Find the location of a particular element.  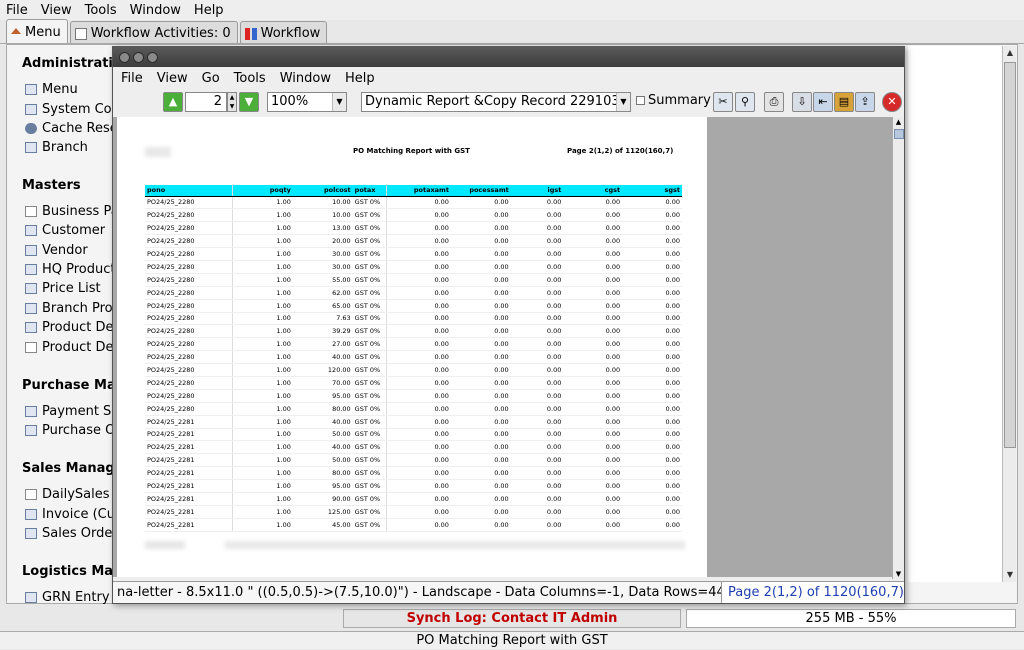

section-sales-management: Sales Manage is located at coordinates (73, 468).